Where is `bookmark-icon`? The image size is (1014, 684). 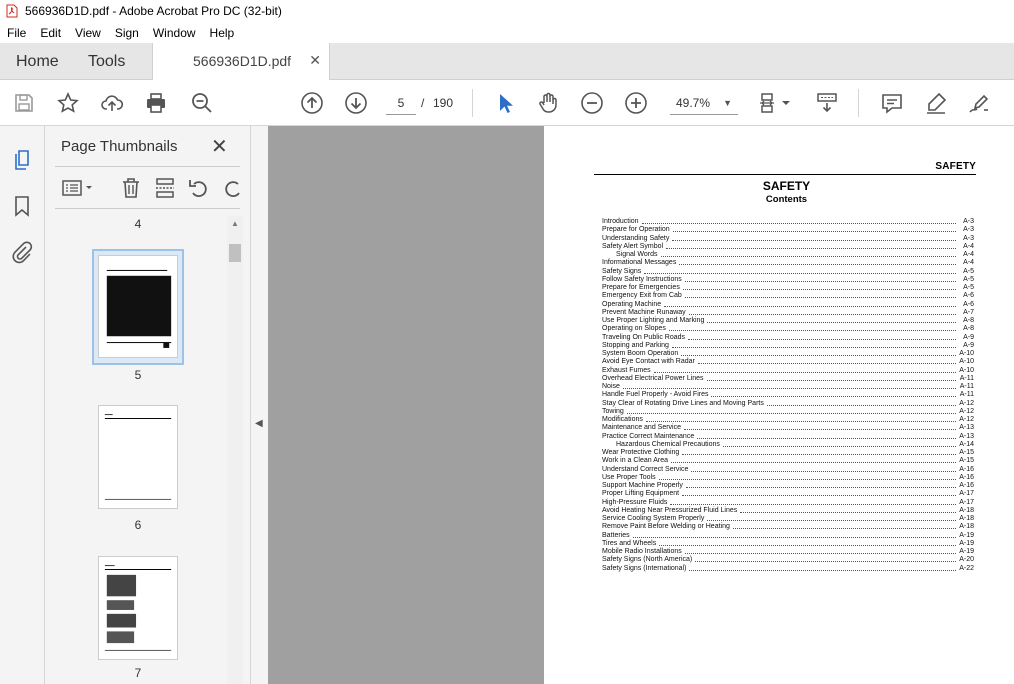 bookmark-icon is located at coordinates (22, 206).